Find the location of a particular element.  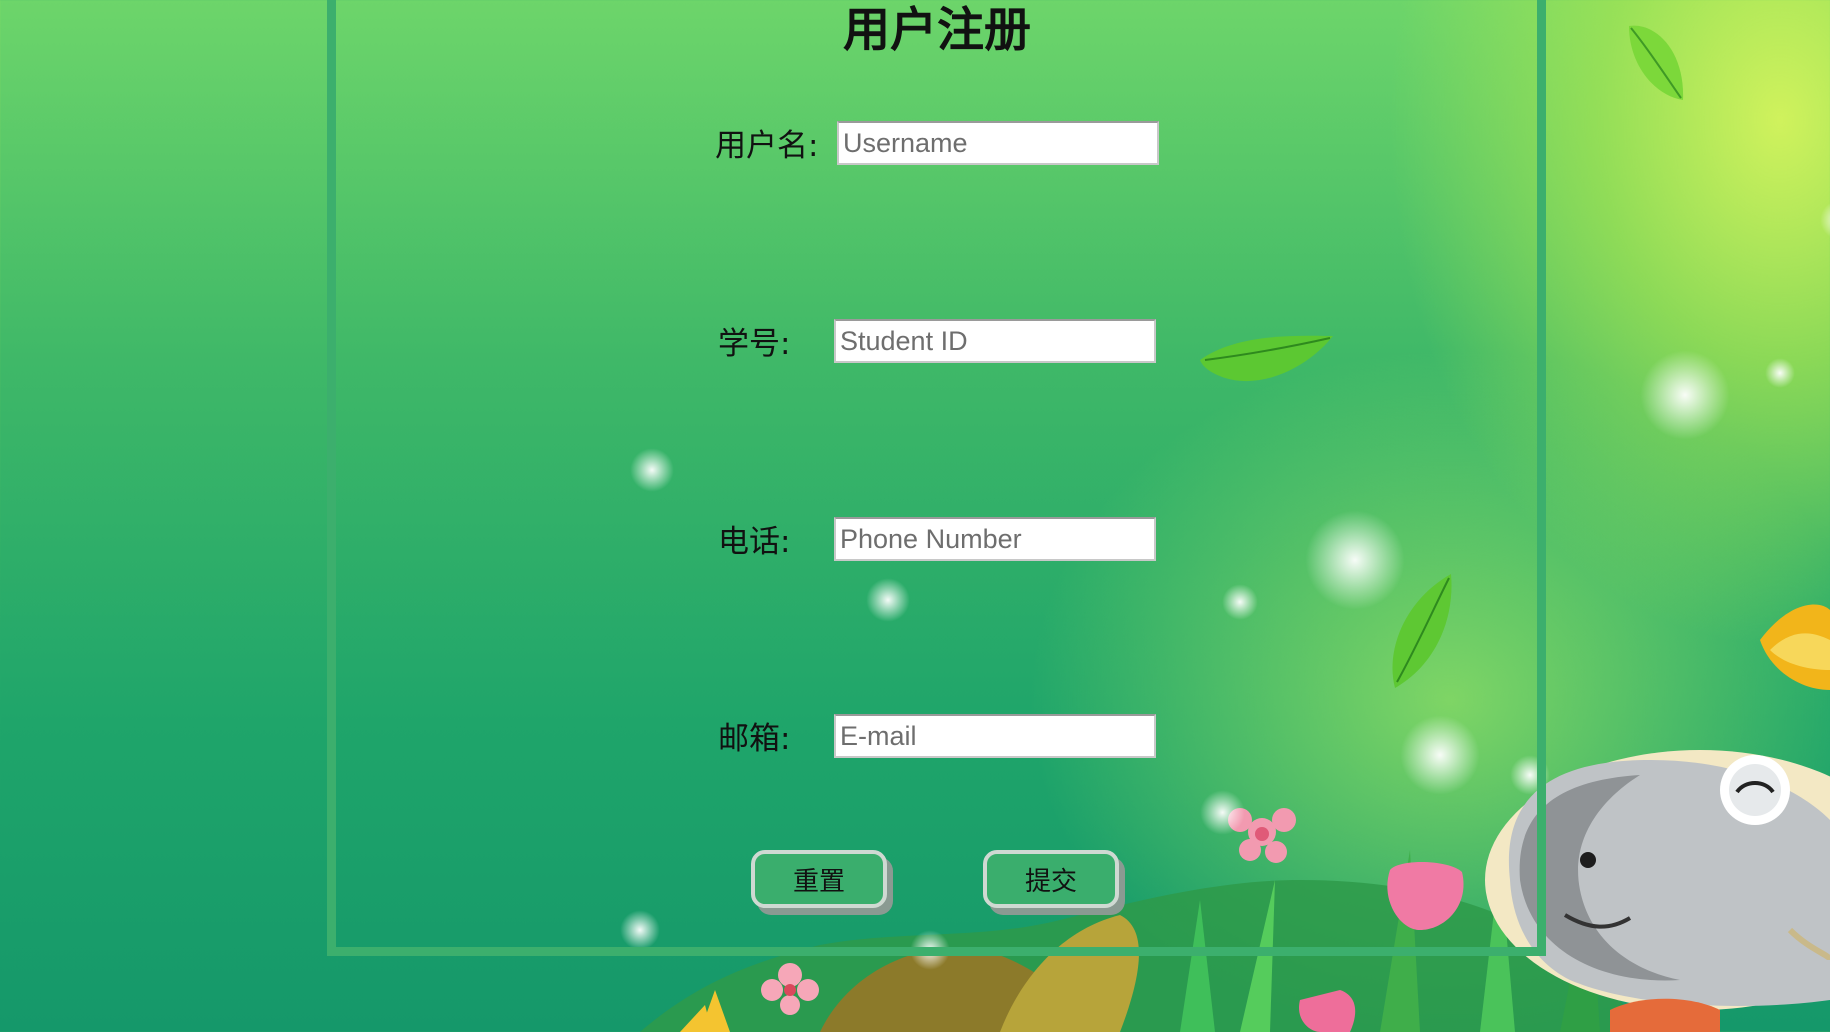

phone-label: 电话: is located at coordinates (754, 542).